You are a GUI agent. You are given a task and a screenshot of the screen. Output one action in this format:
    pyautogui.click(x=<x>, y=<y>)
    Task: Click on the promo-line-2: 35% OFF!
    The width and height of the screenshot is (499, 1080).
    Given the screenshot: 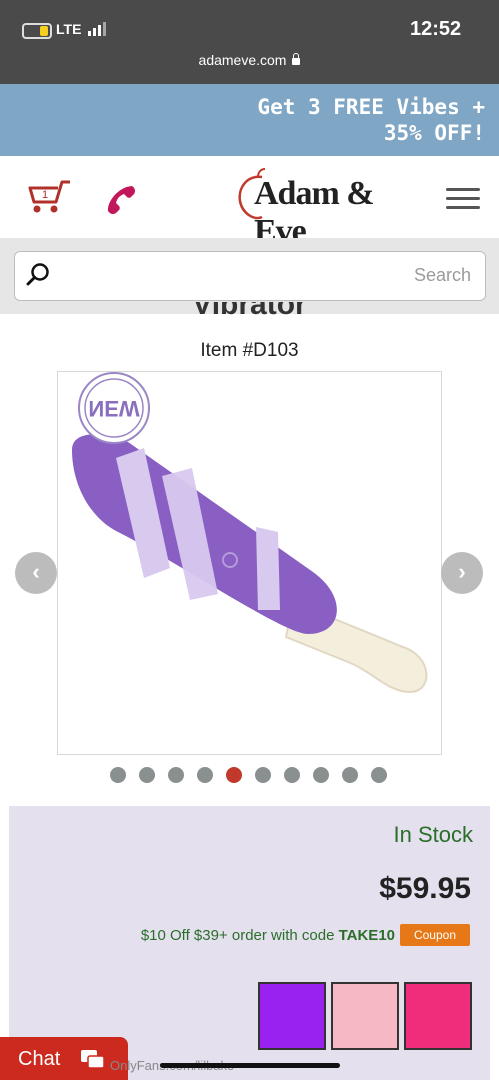 What is the action you would take?
    pyautogui.click(x=434, y=133)
    